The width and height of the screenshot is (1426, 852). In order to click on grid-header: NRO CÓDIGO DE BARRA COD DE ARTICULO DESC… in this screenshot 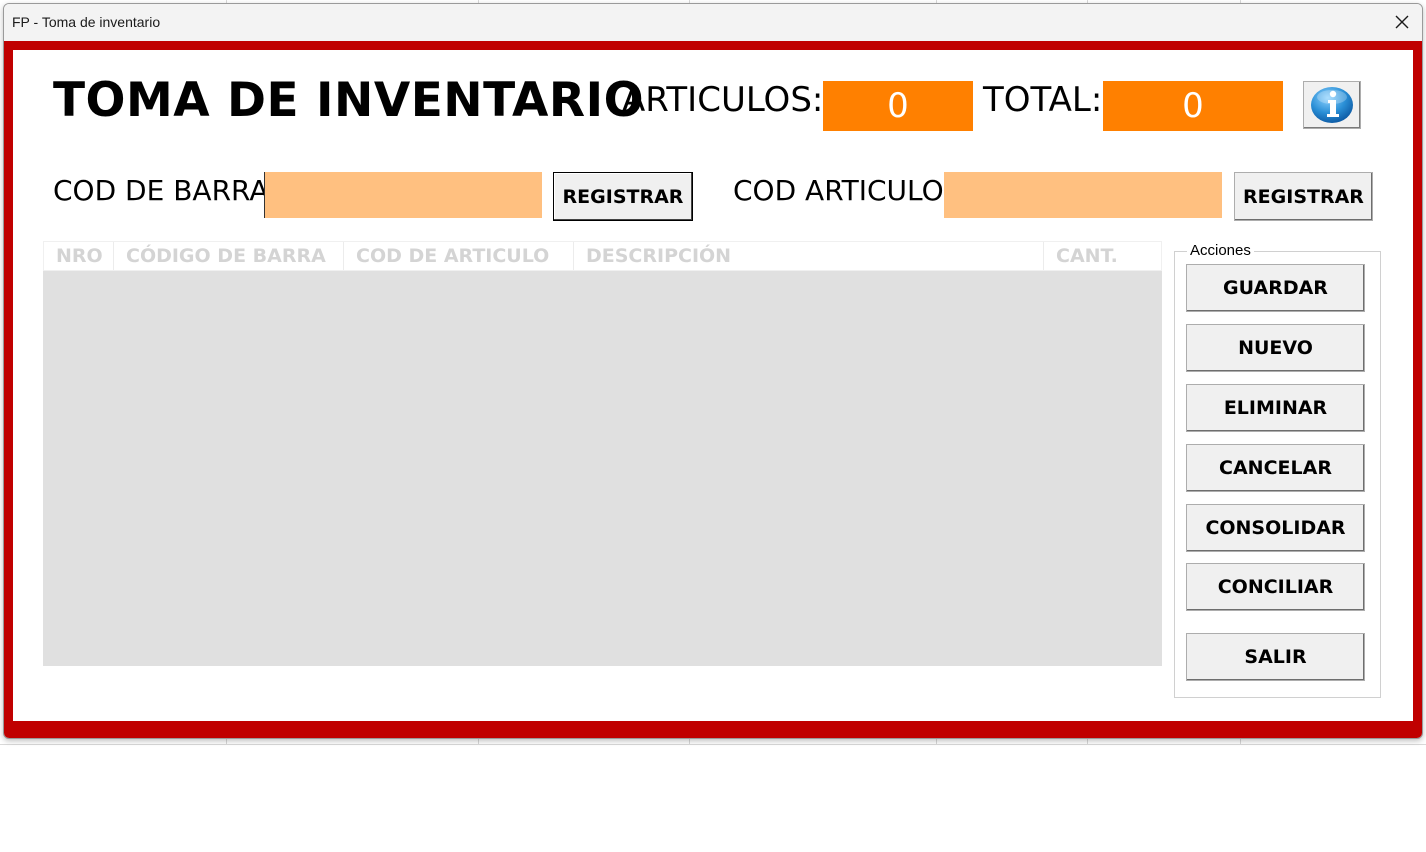, I will do `click(602, 256)`.